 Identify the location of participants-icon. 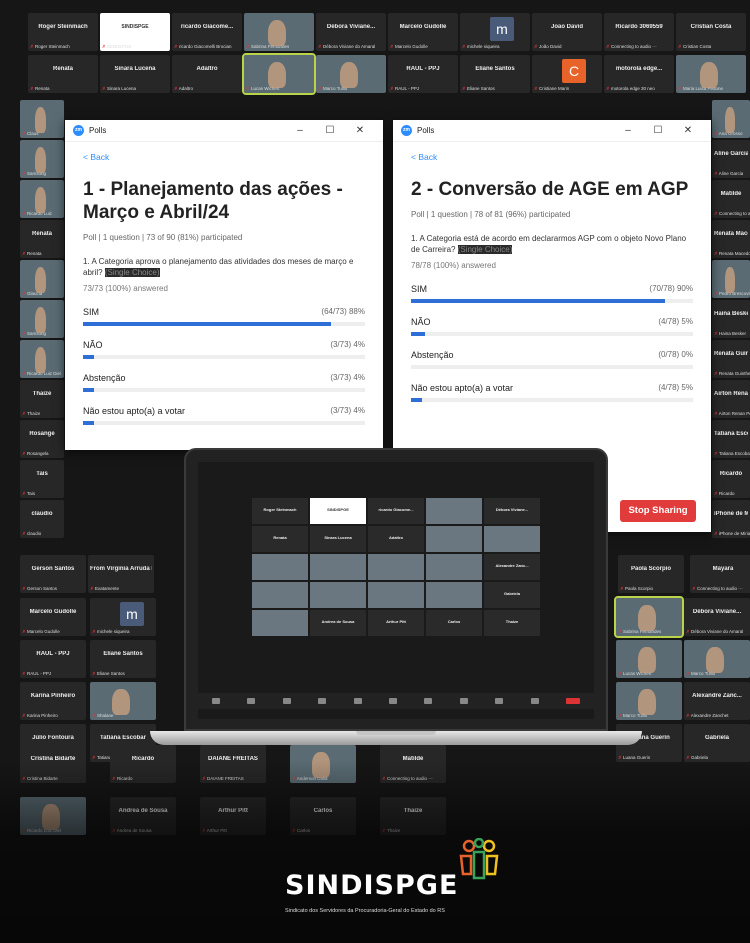
(322, 701).